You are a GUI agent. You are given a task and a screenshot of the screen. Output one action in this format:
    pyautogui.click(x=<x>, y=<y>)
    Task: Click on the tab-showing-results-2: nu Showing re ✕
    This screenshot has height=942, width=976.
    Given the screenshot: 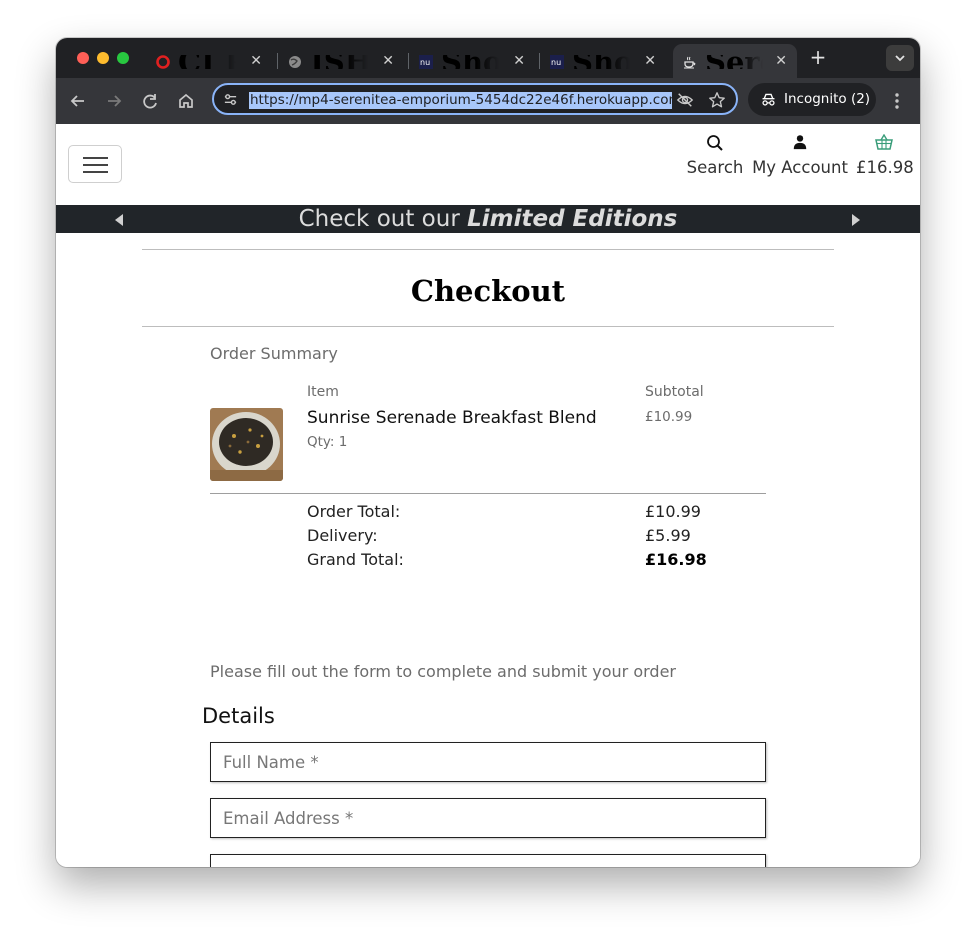 What is the action you would take?
    pyautogui.click(x=603, y=61)
    